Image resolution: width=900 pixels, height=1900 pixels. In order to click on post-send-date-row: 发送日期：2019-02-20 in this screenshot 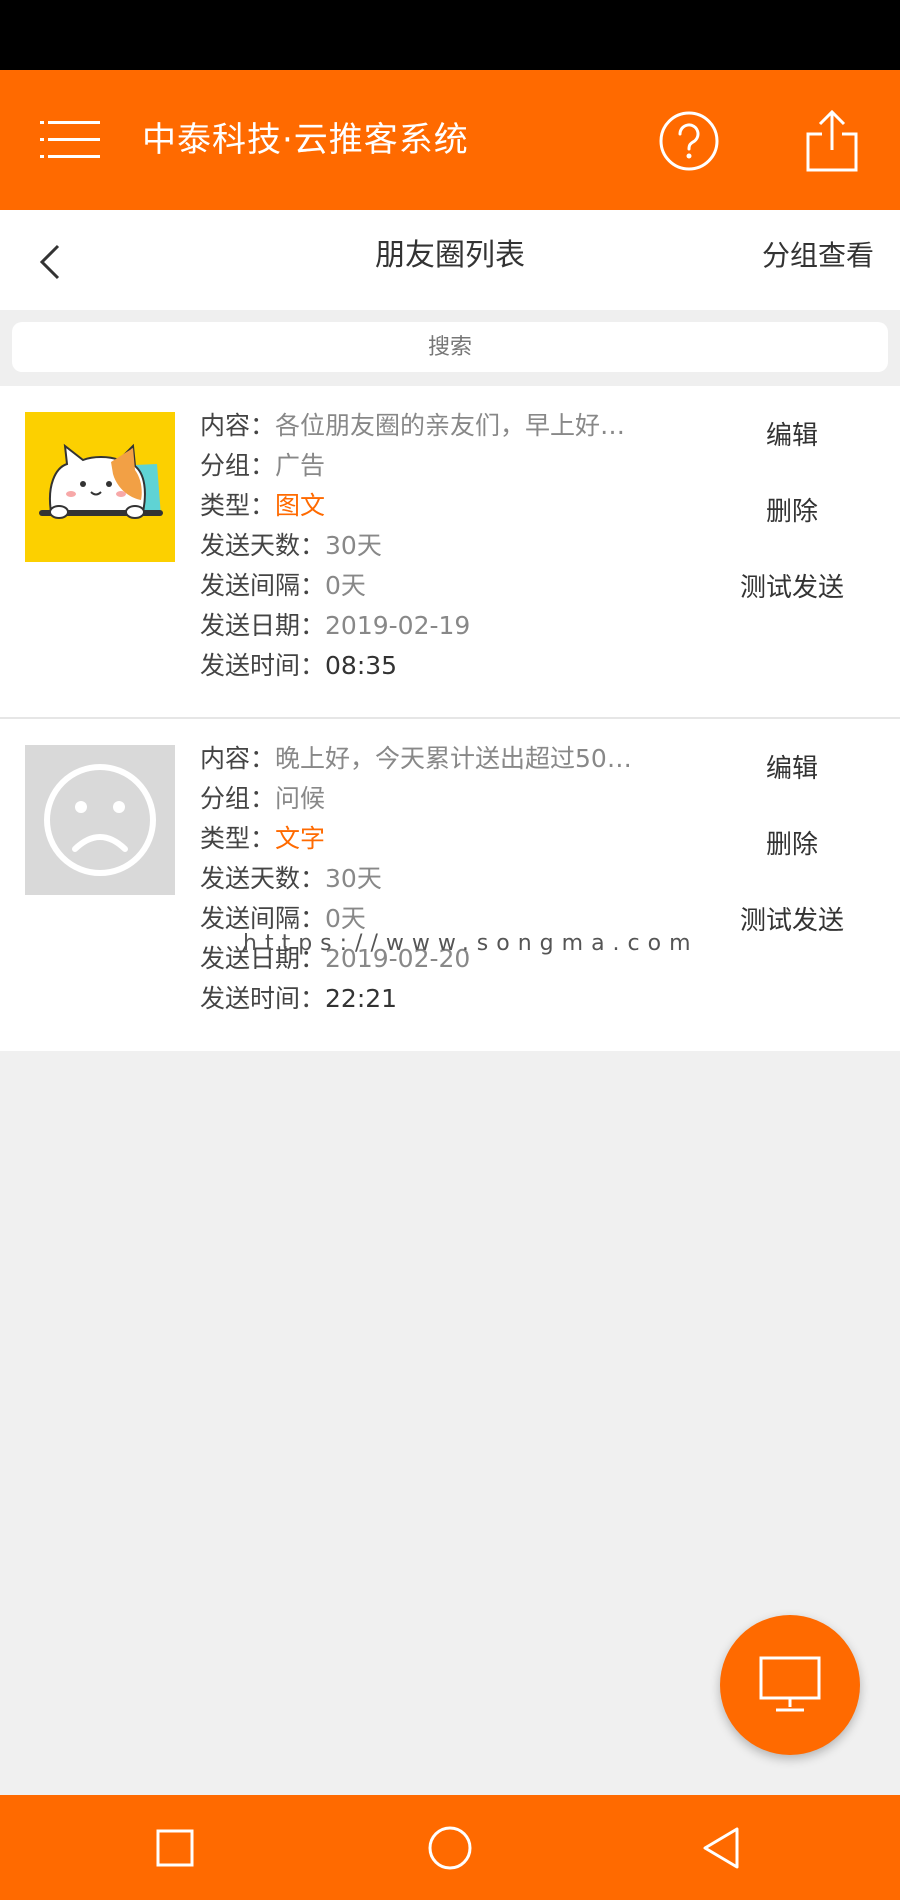, I will do `click(335, 958)`.